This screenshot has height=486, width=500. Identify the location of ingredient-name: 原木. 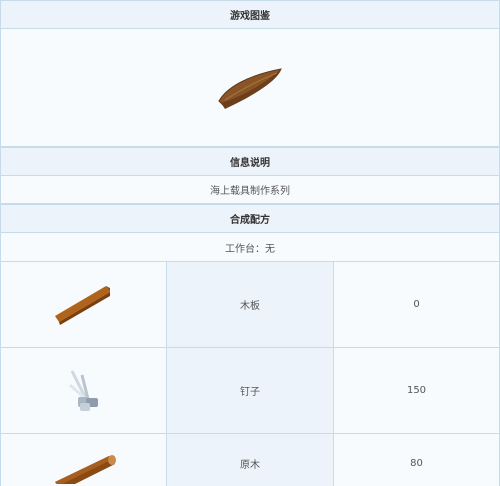
(250, 460).